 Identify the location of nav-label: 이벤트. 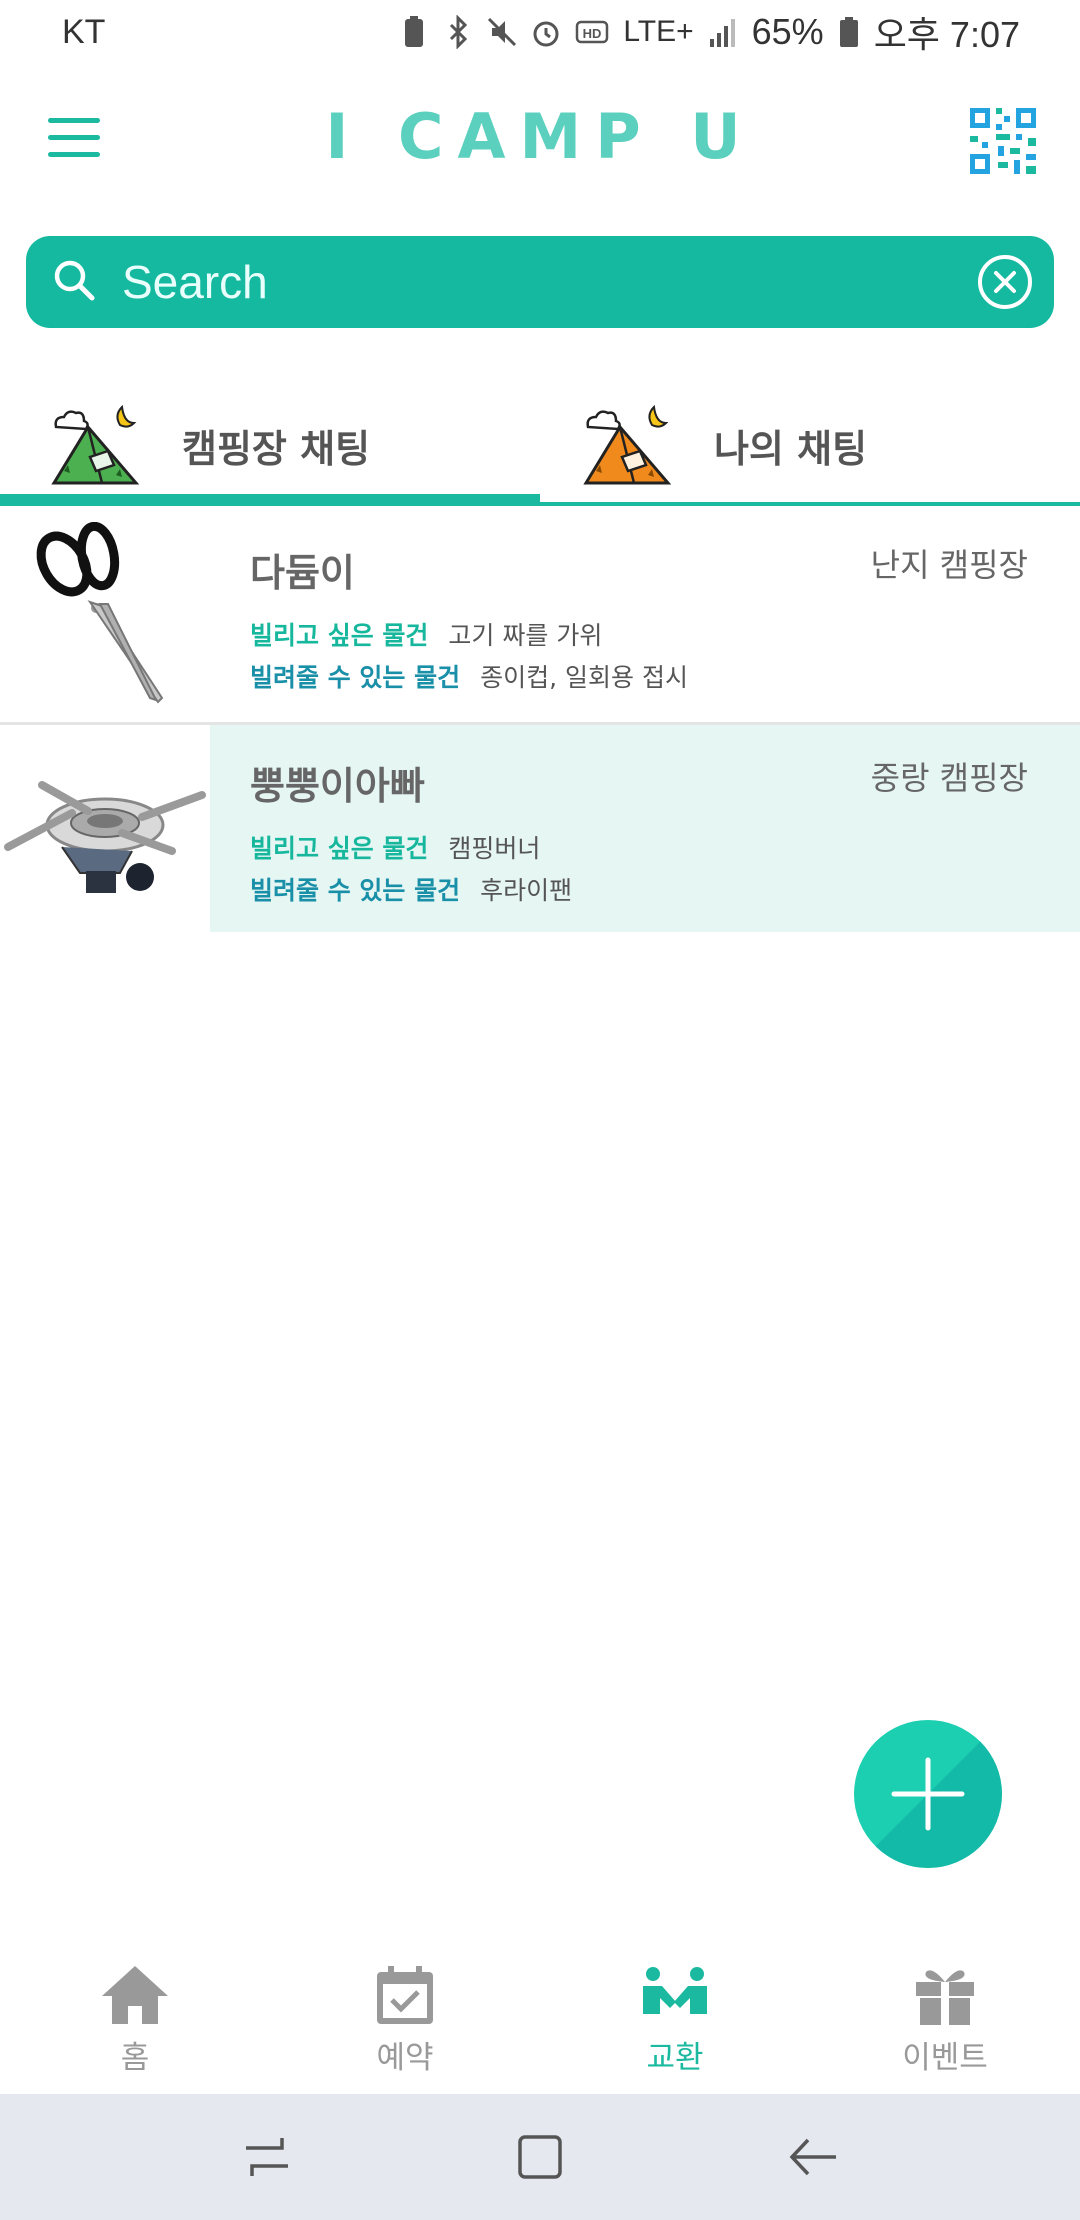
(945, 2058).